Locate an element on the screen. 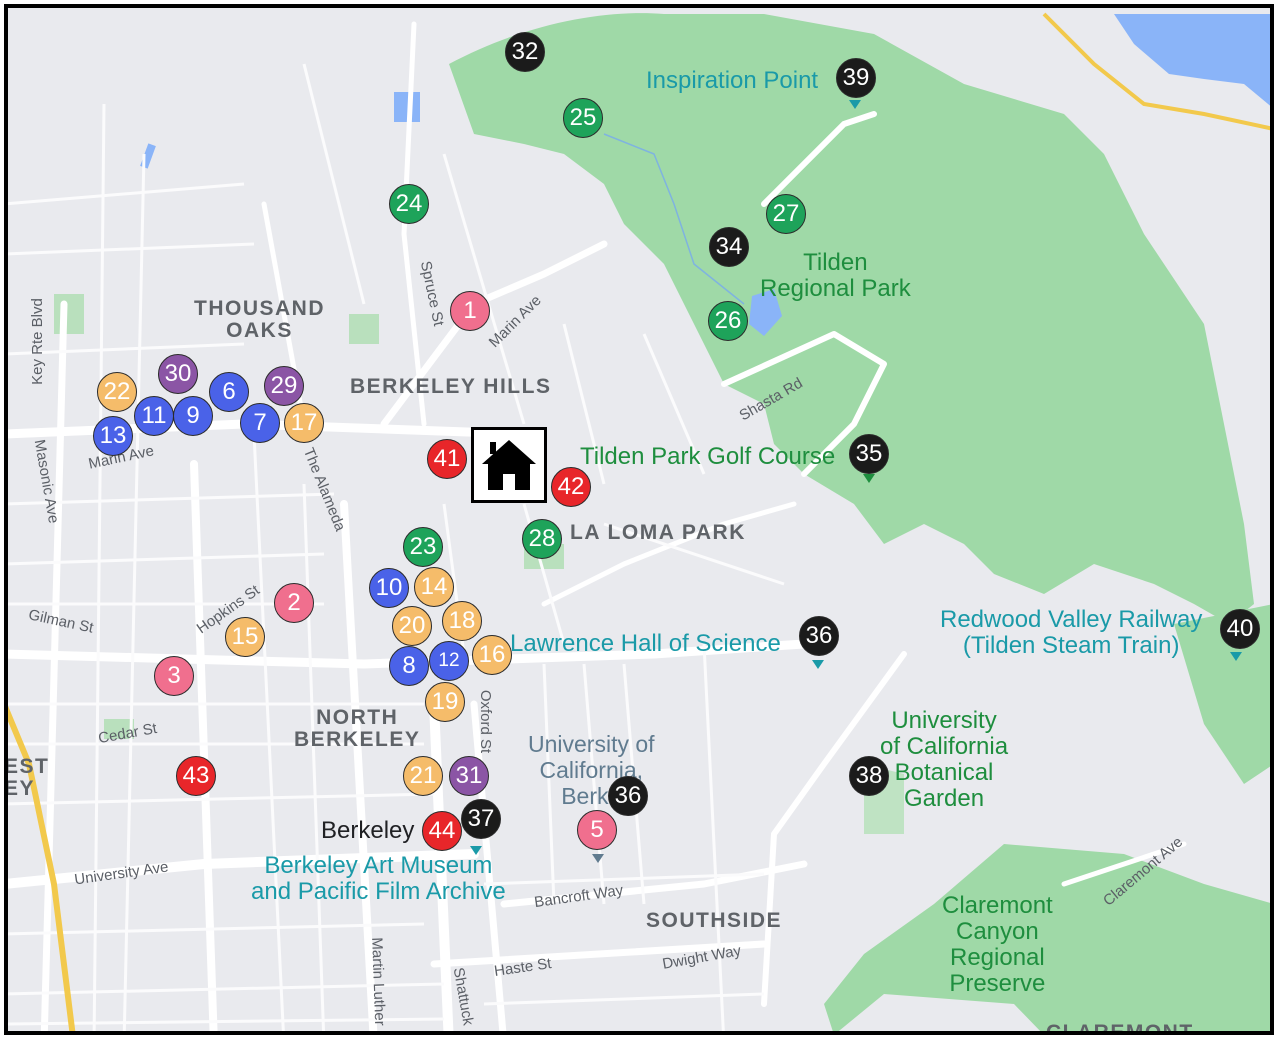 This screenshot has height=1041, width=1280. marker-5: 5 is located at coordinates (597, 830).